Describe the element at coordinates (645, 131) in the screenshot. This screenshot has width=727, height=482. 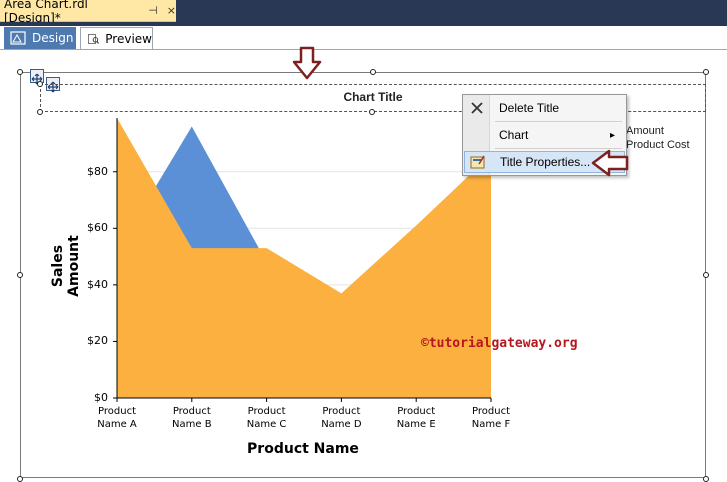
I see `legend-item: Amount` at that location.